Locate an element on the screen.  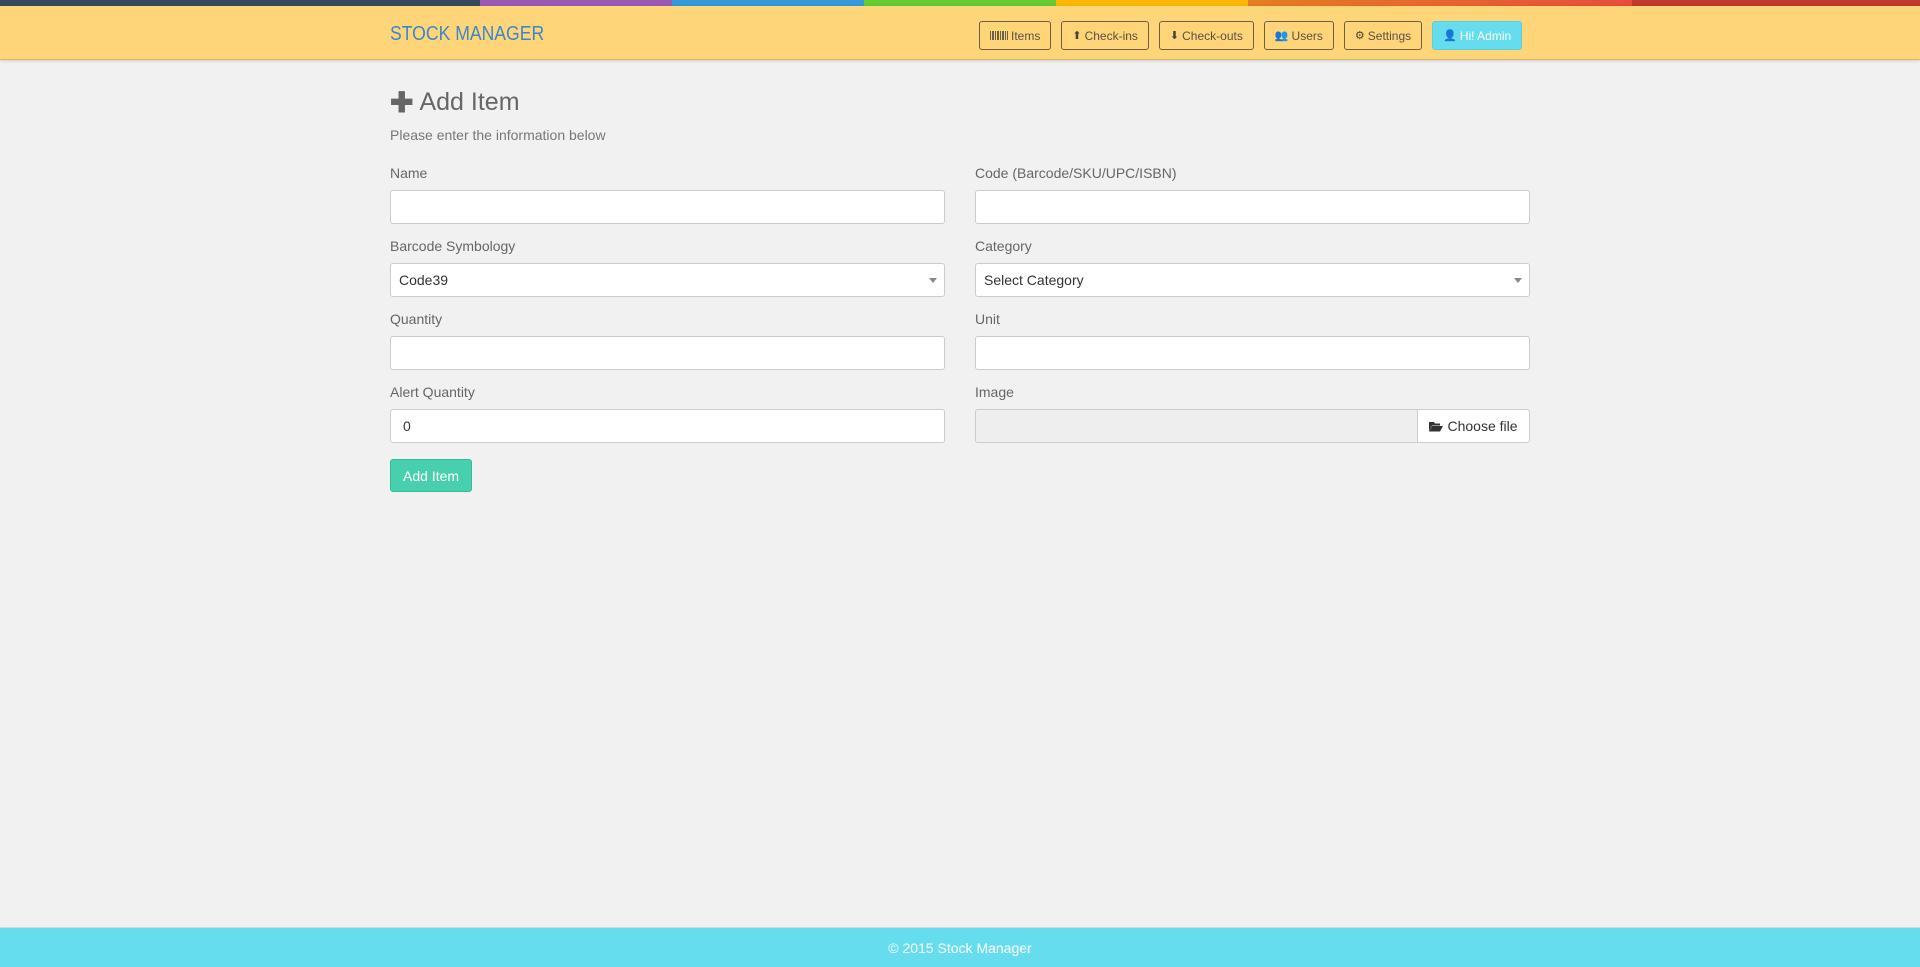
add-item-submit-button: Add Item is located at coordinates (431, 475).